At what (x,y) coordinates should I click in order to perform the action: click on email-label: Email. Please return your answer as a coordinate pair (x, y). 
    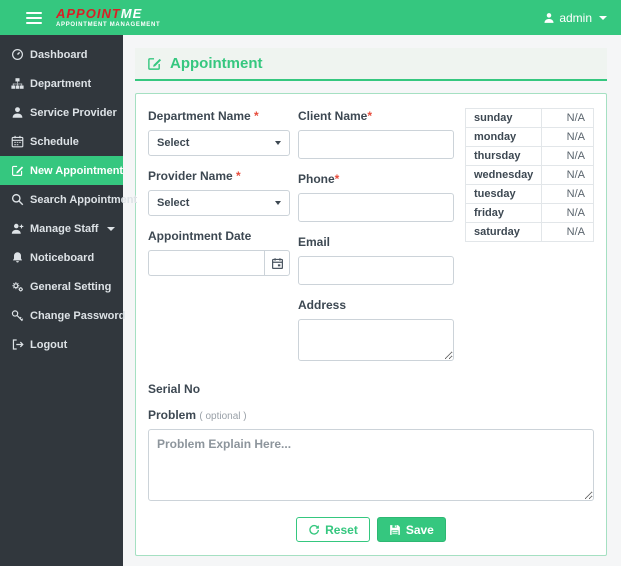
    Looking at the image, I should click on (314, 242).